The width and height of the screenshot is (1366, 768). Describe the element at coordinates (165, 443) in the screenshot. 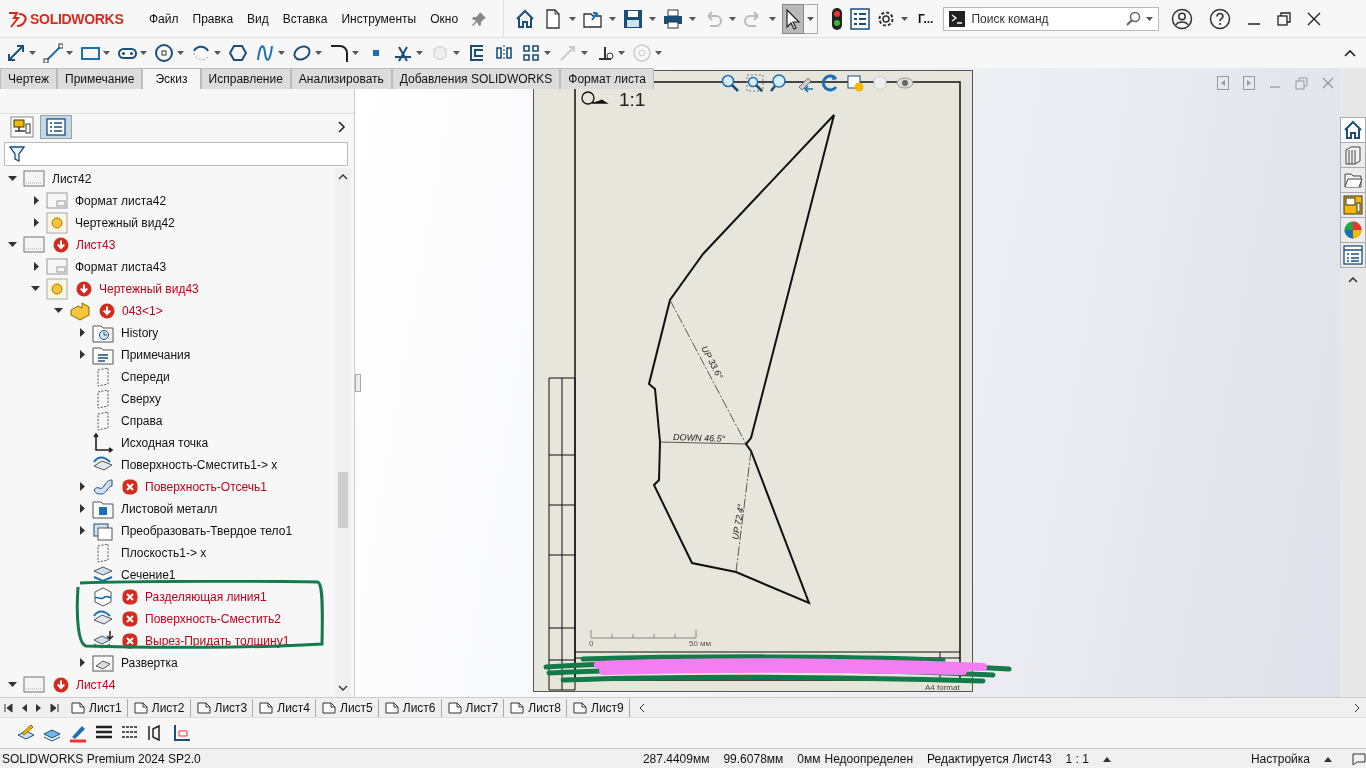

I see `tree-item: Исходная точка` at that location.